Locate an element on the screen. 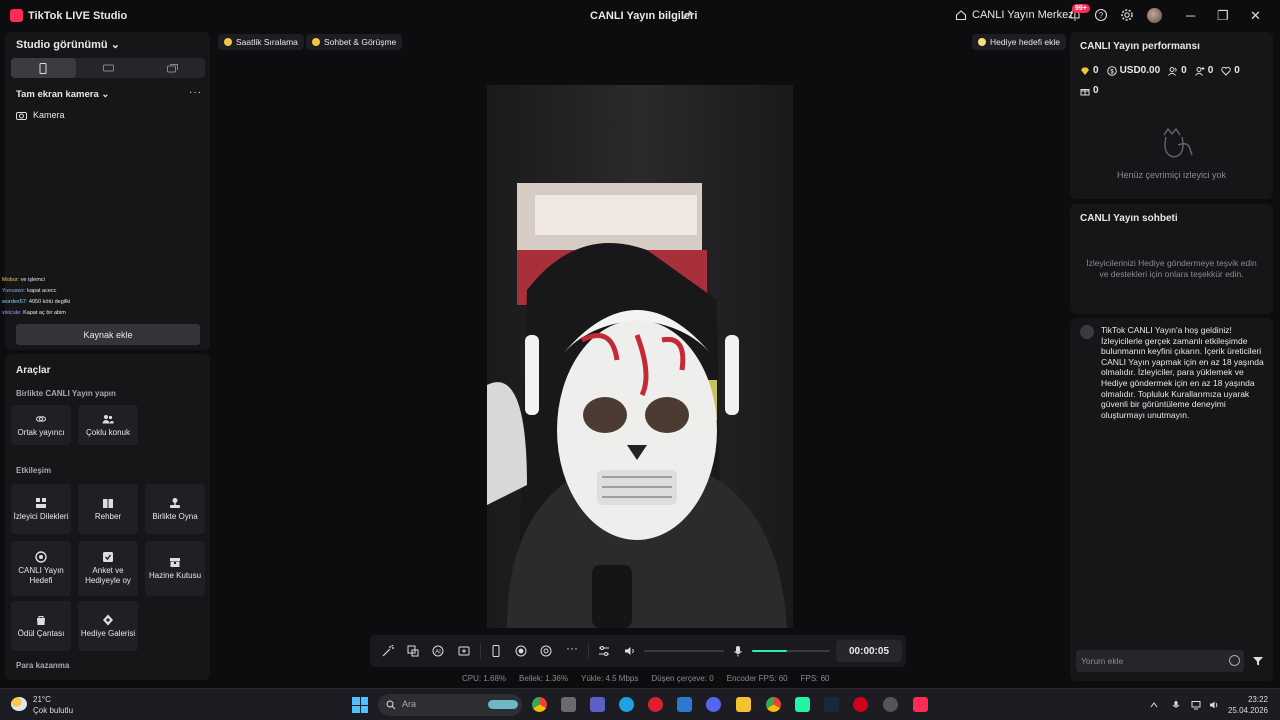 The image size is (1280, 720). chevron-up-icon is located at coordinates (1154, 705).